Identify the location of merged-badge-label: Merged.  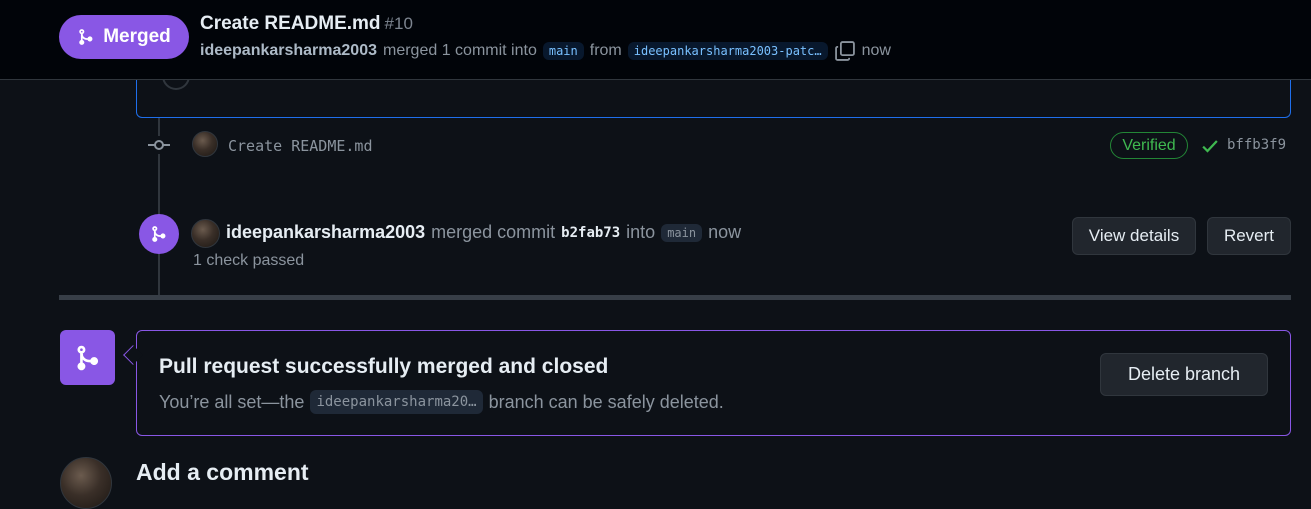
(137, 36).